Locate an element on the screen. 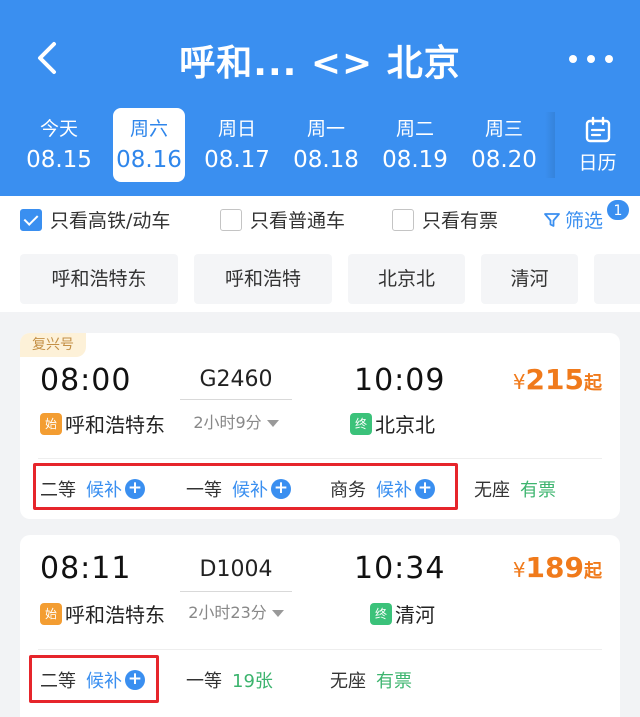 Image resolution: width=640 pixels, height=717 pixels. station-chip-more is located at coordinates (617, 279).